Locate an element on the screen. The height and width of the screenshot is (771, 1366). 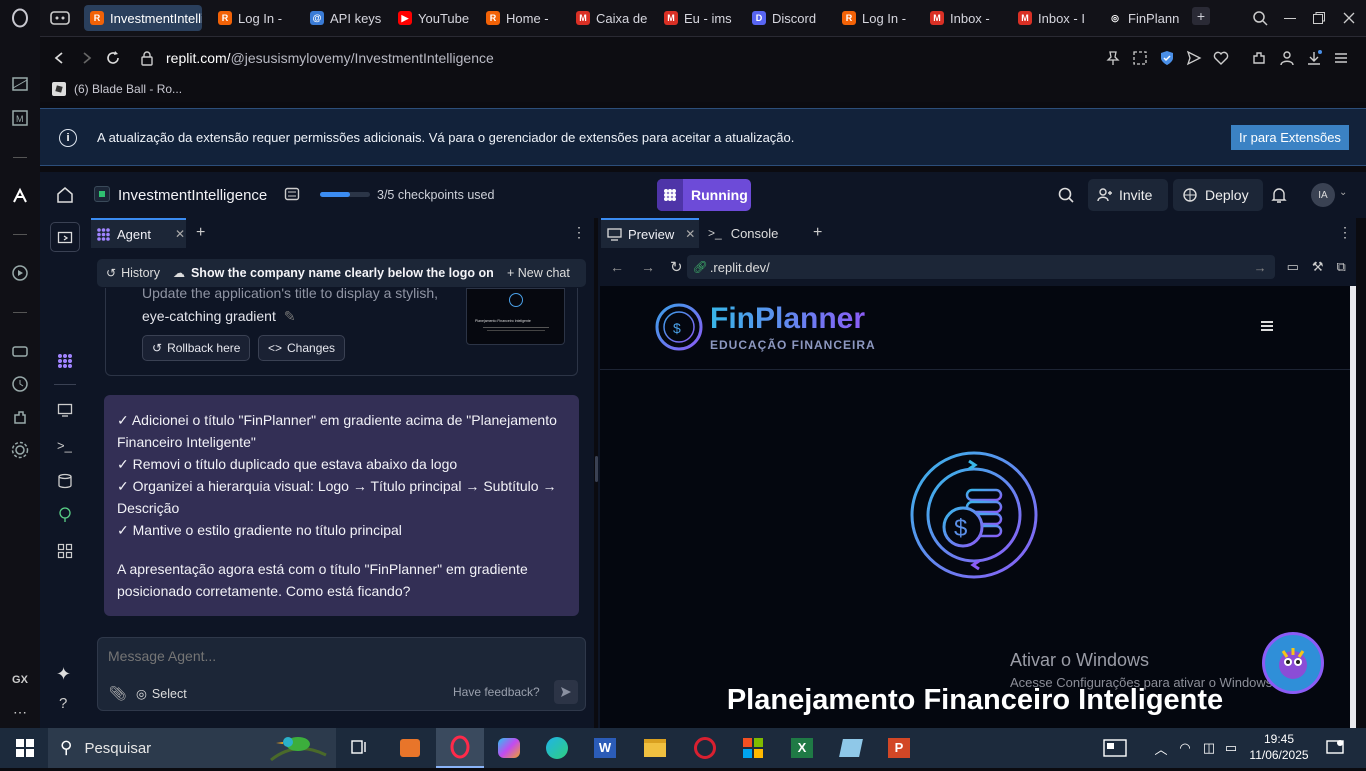
heart-icon is located at coordinates (1221, 58).